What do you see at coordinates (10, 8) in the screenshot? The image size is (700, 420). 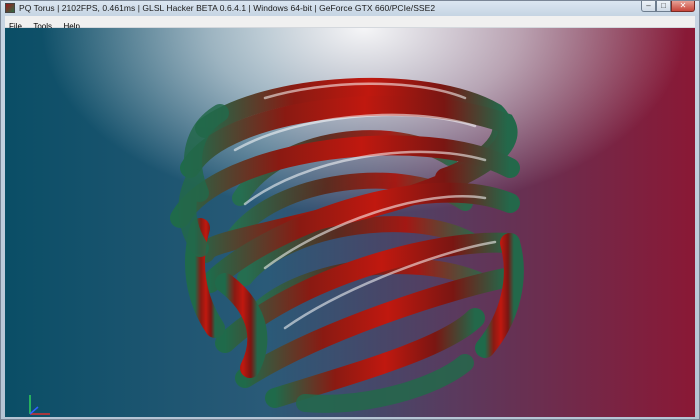 I see `app-icon` at bounding box center [10, 8].